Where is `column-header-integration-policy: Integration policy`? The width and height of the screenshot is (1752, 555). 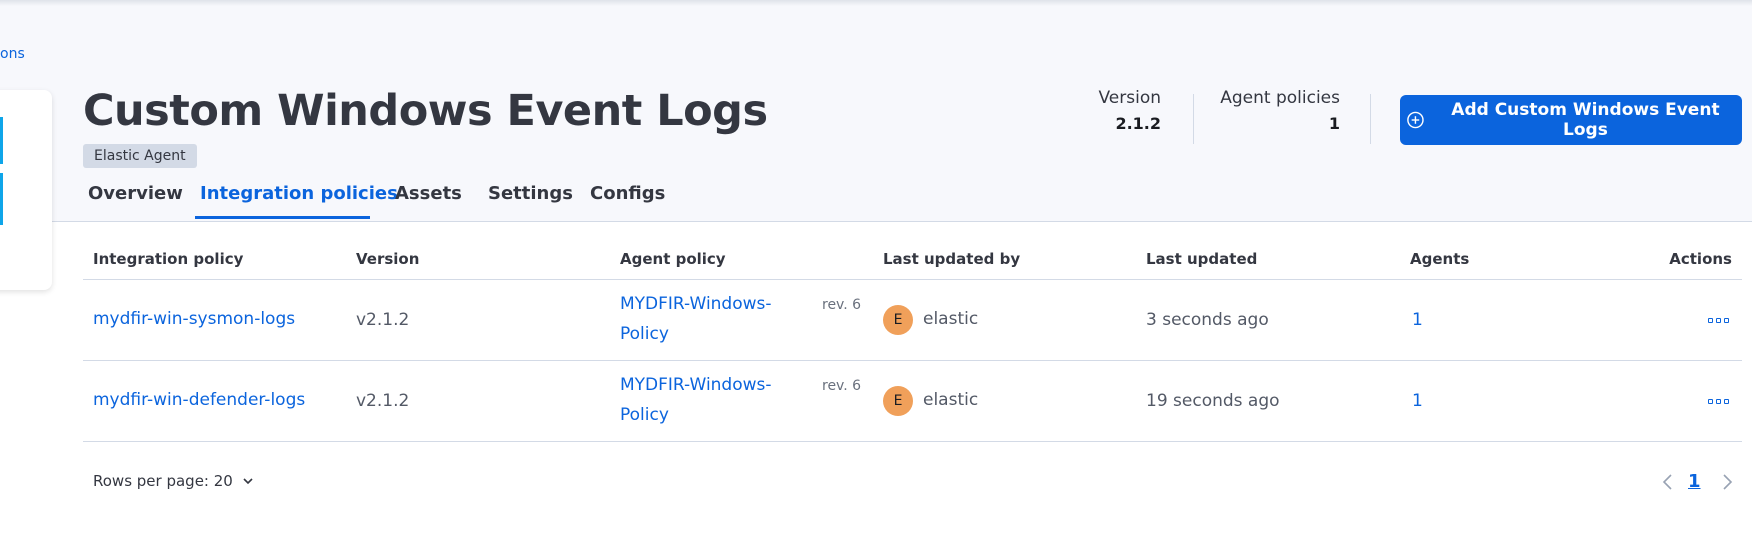 column-header-integration-policy: Integration policy is located at coordinates (168, 259).